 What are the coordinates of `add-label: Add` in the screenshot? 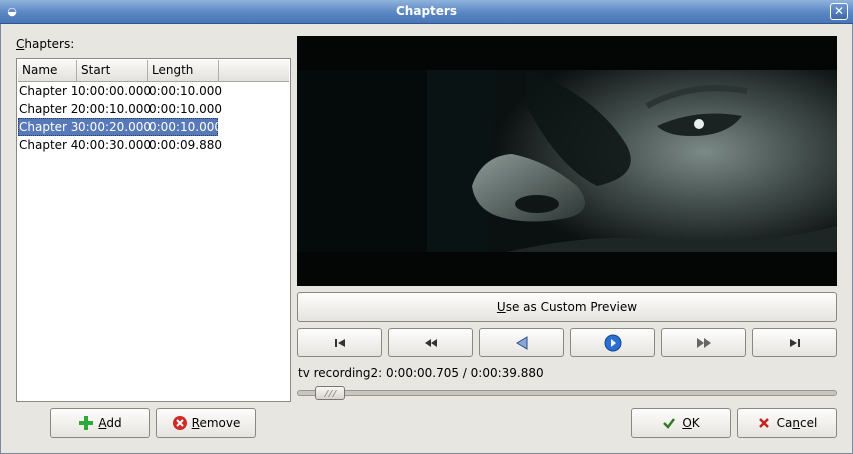 It's located at (110, 423).